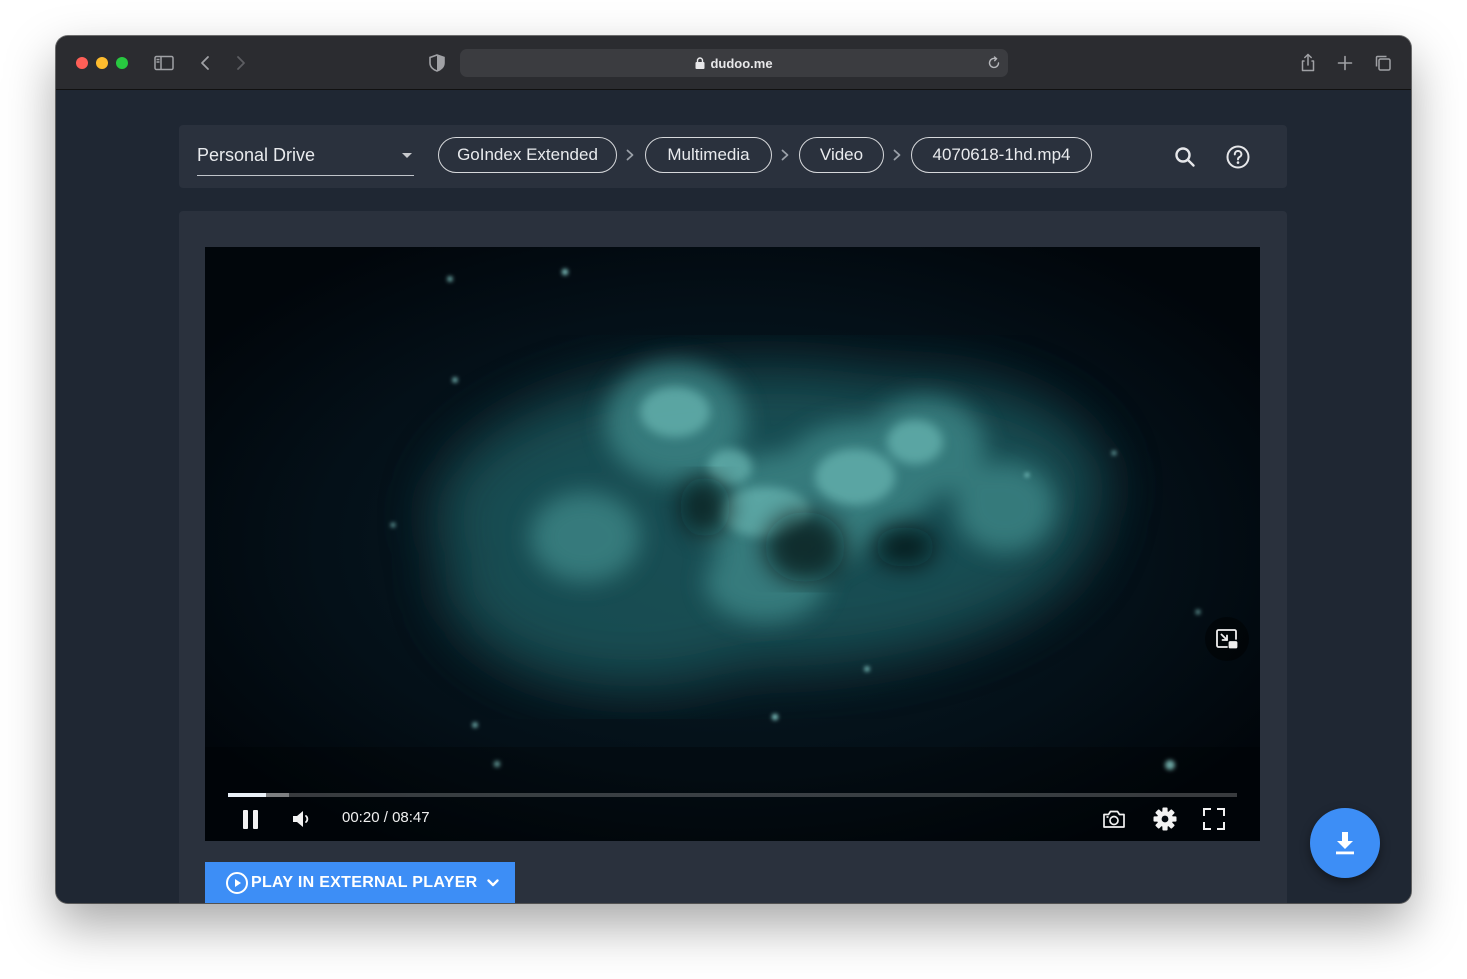 This screenshot has width=1467, height=979. I want to click on lock-icon, so click(700, 63).